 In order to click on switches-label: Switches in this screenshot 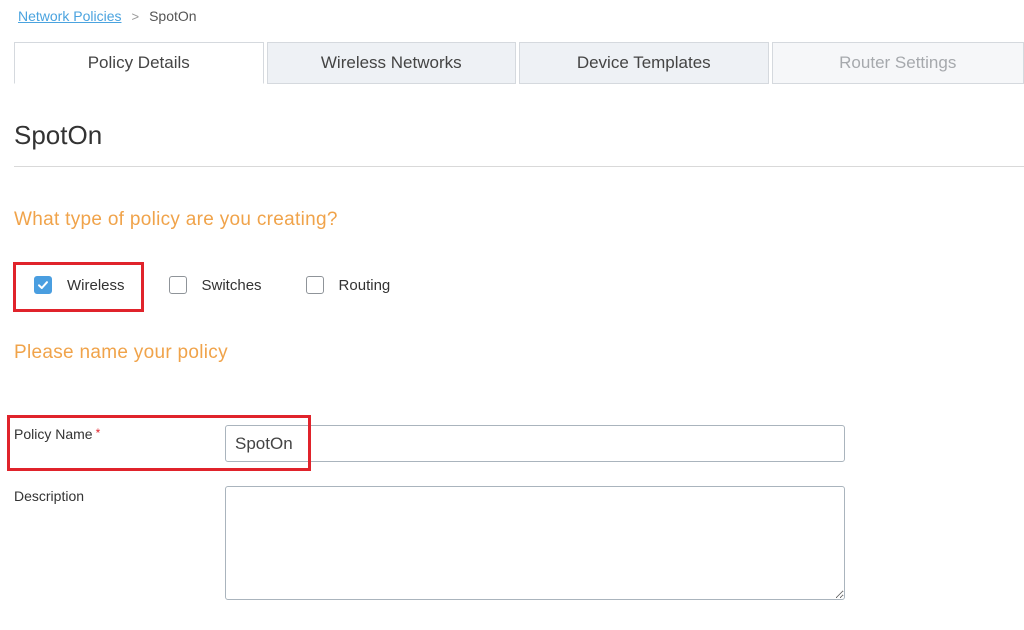, I will do `click(231, 285)`.